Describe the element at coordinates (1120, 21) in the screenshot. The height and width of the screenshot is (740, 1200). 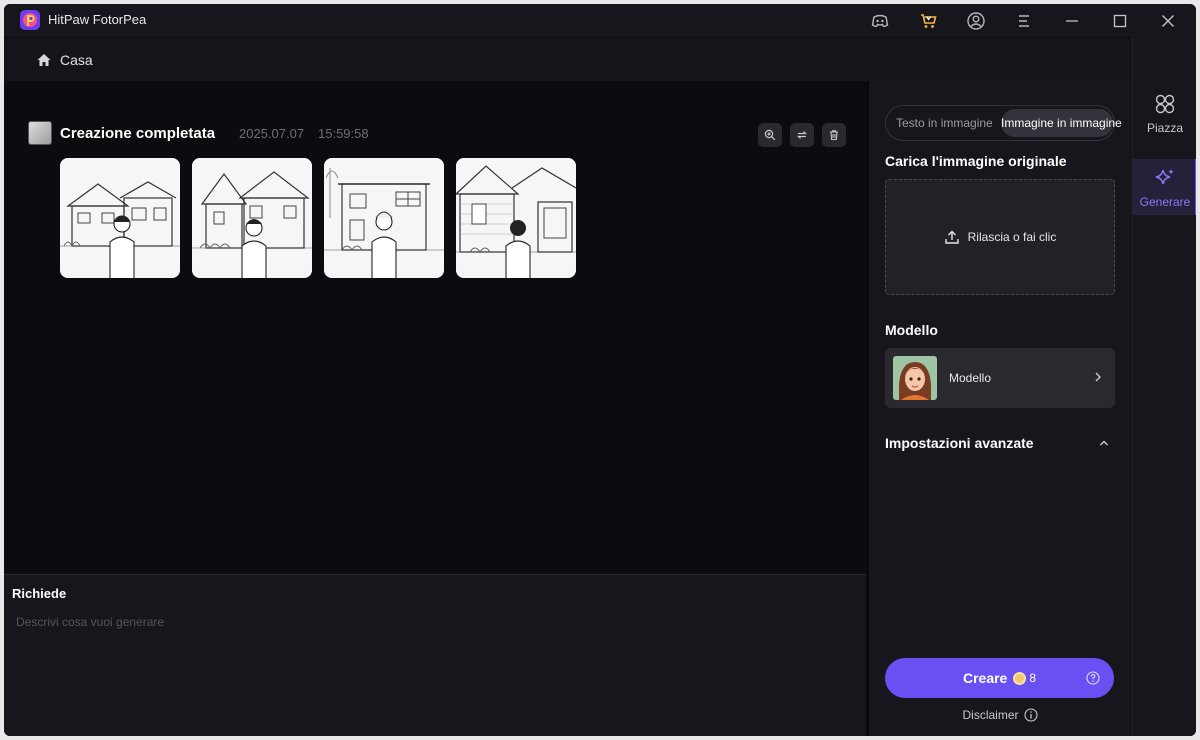
I see `maximize-icon` at that location.